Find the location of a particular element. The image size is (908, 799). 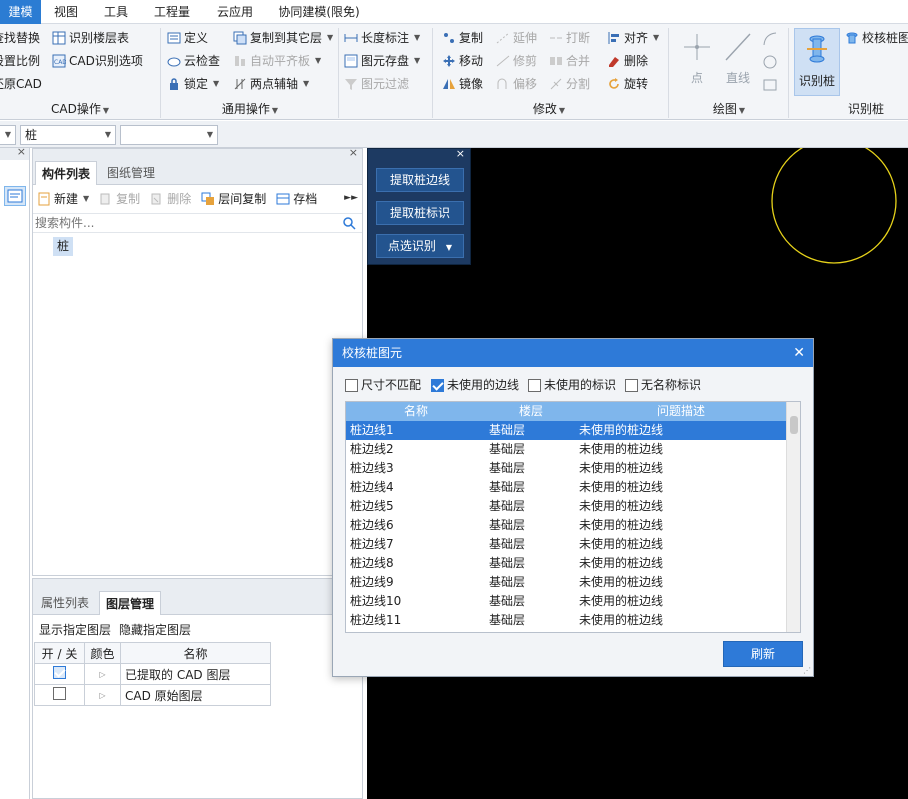

menu-tools: 工具 is located at coordinates (116, 12).